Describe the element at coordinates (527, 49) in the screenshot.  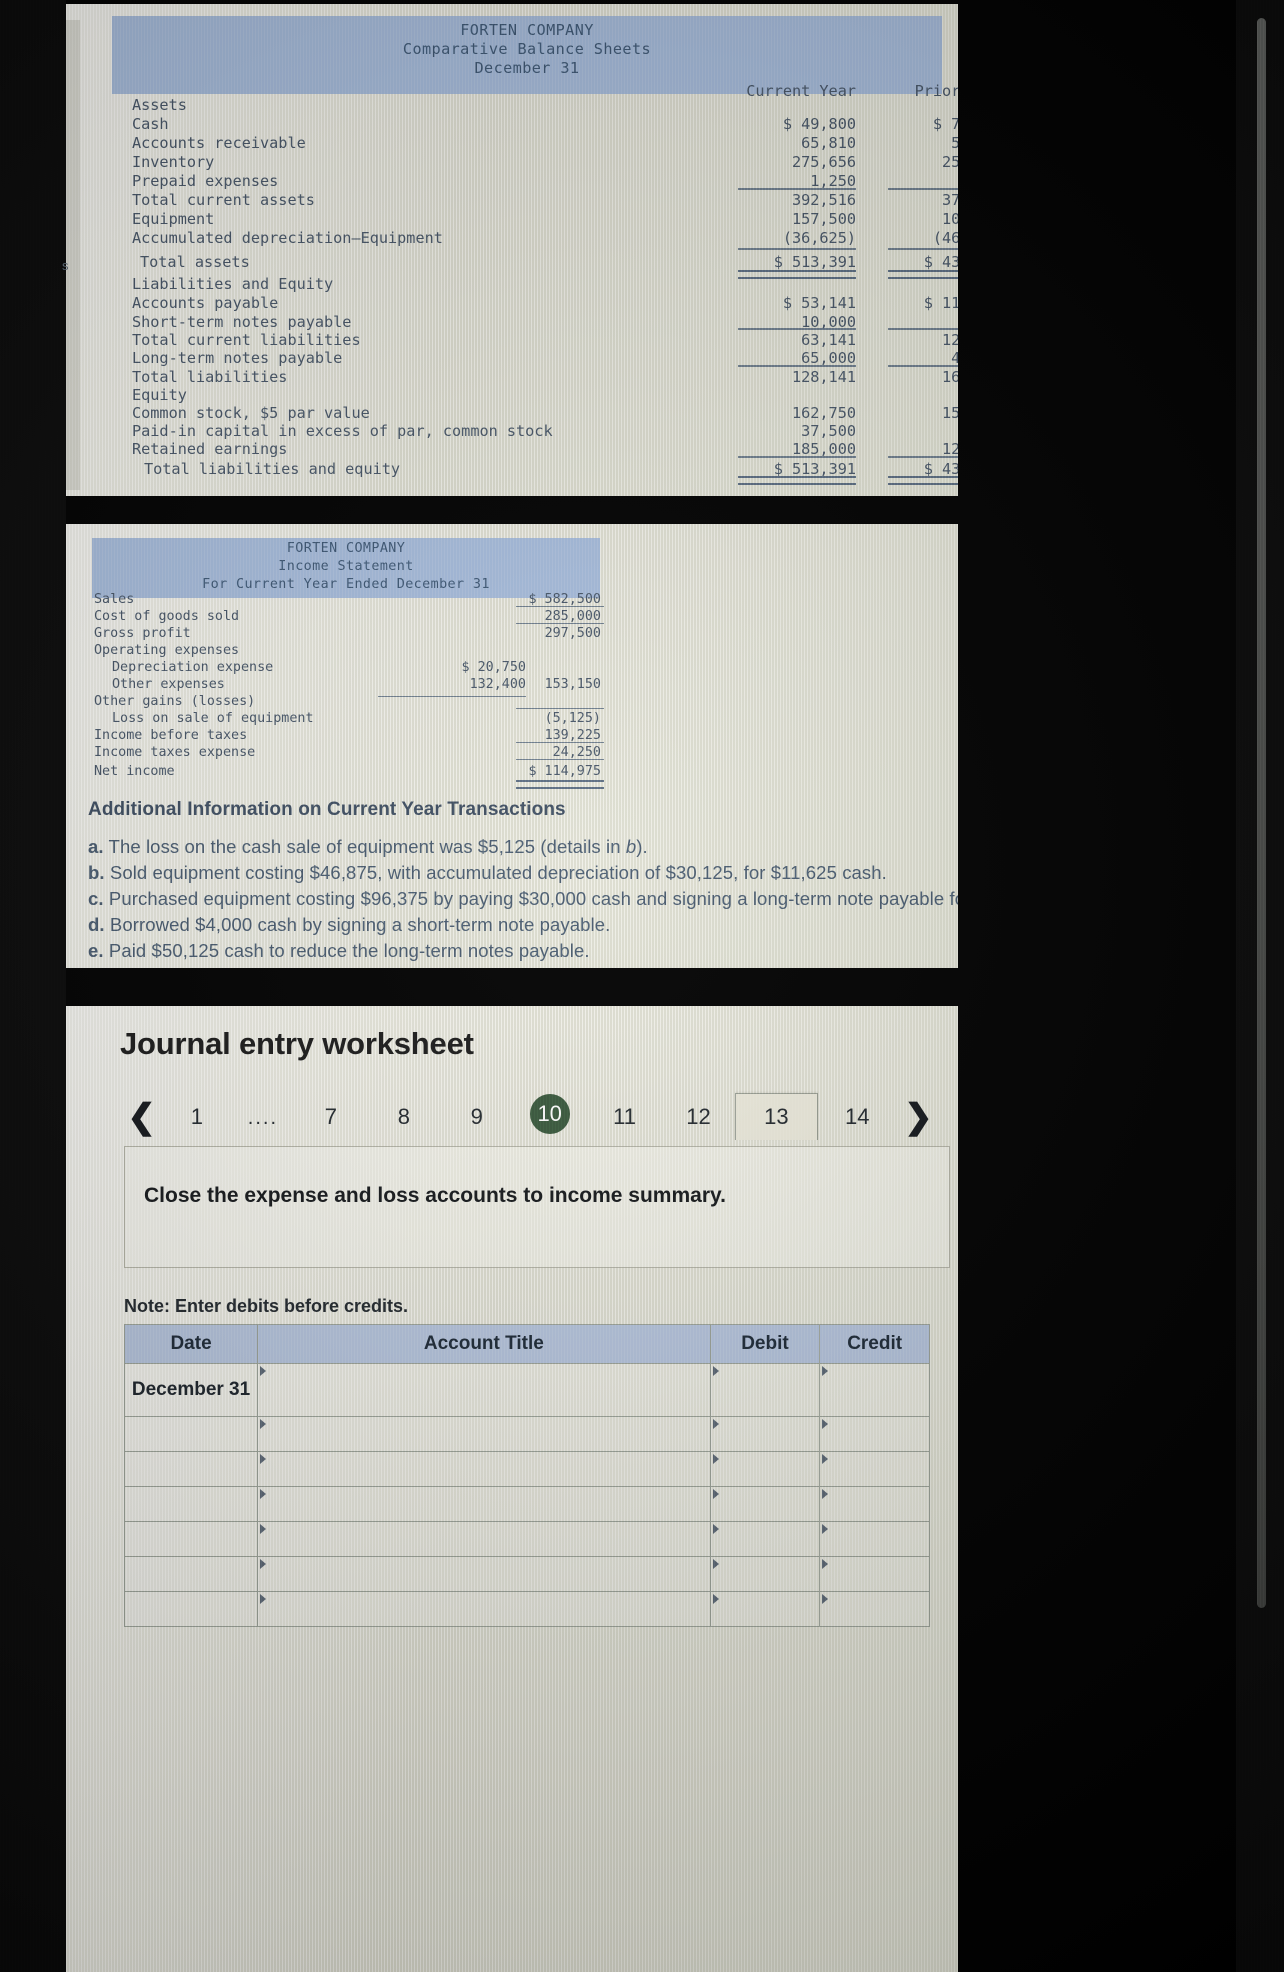
I see `bs-title: Comparative Balance Sheets` at that location.